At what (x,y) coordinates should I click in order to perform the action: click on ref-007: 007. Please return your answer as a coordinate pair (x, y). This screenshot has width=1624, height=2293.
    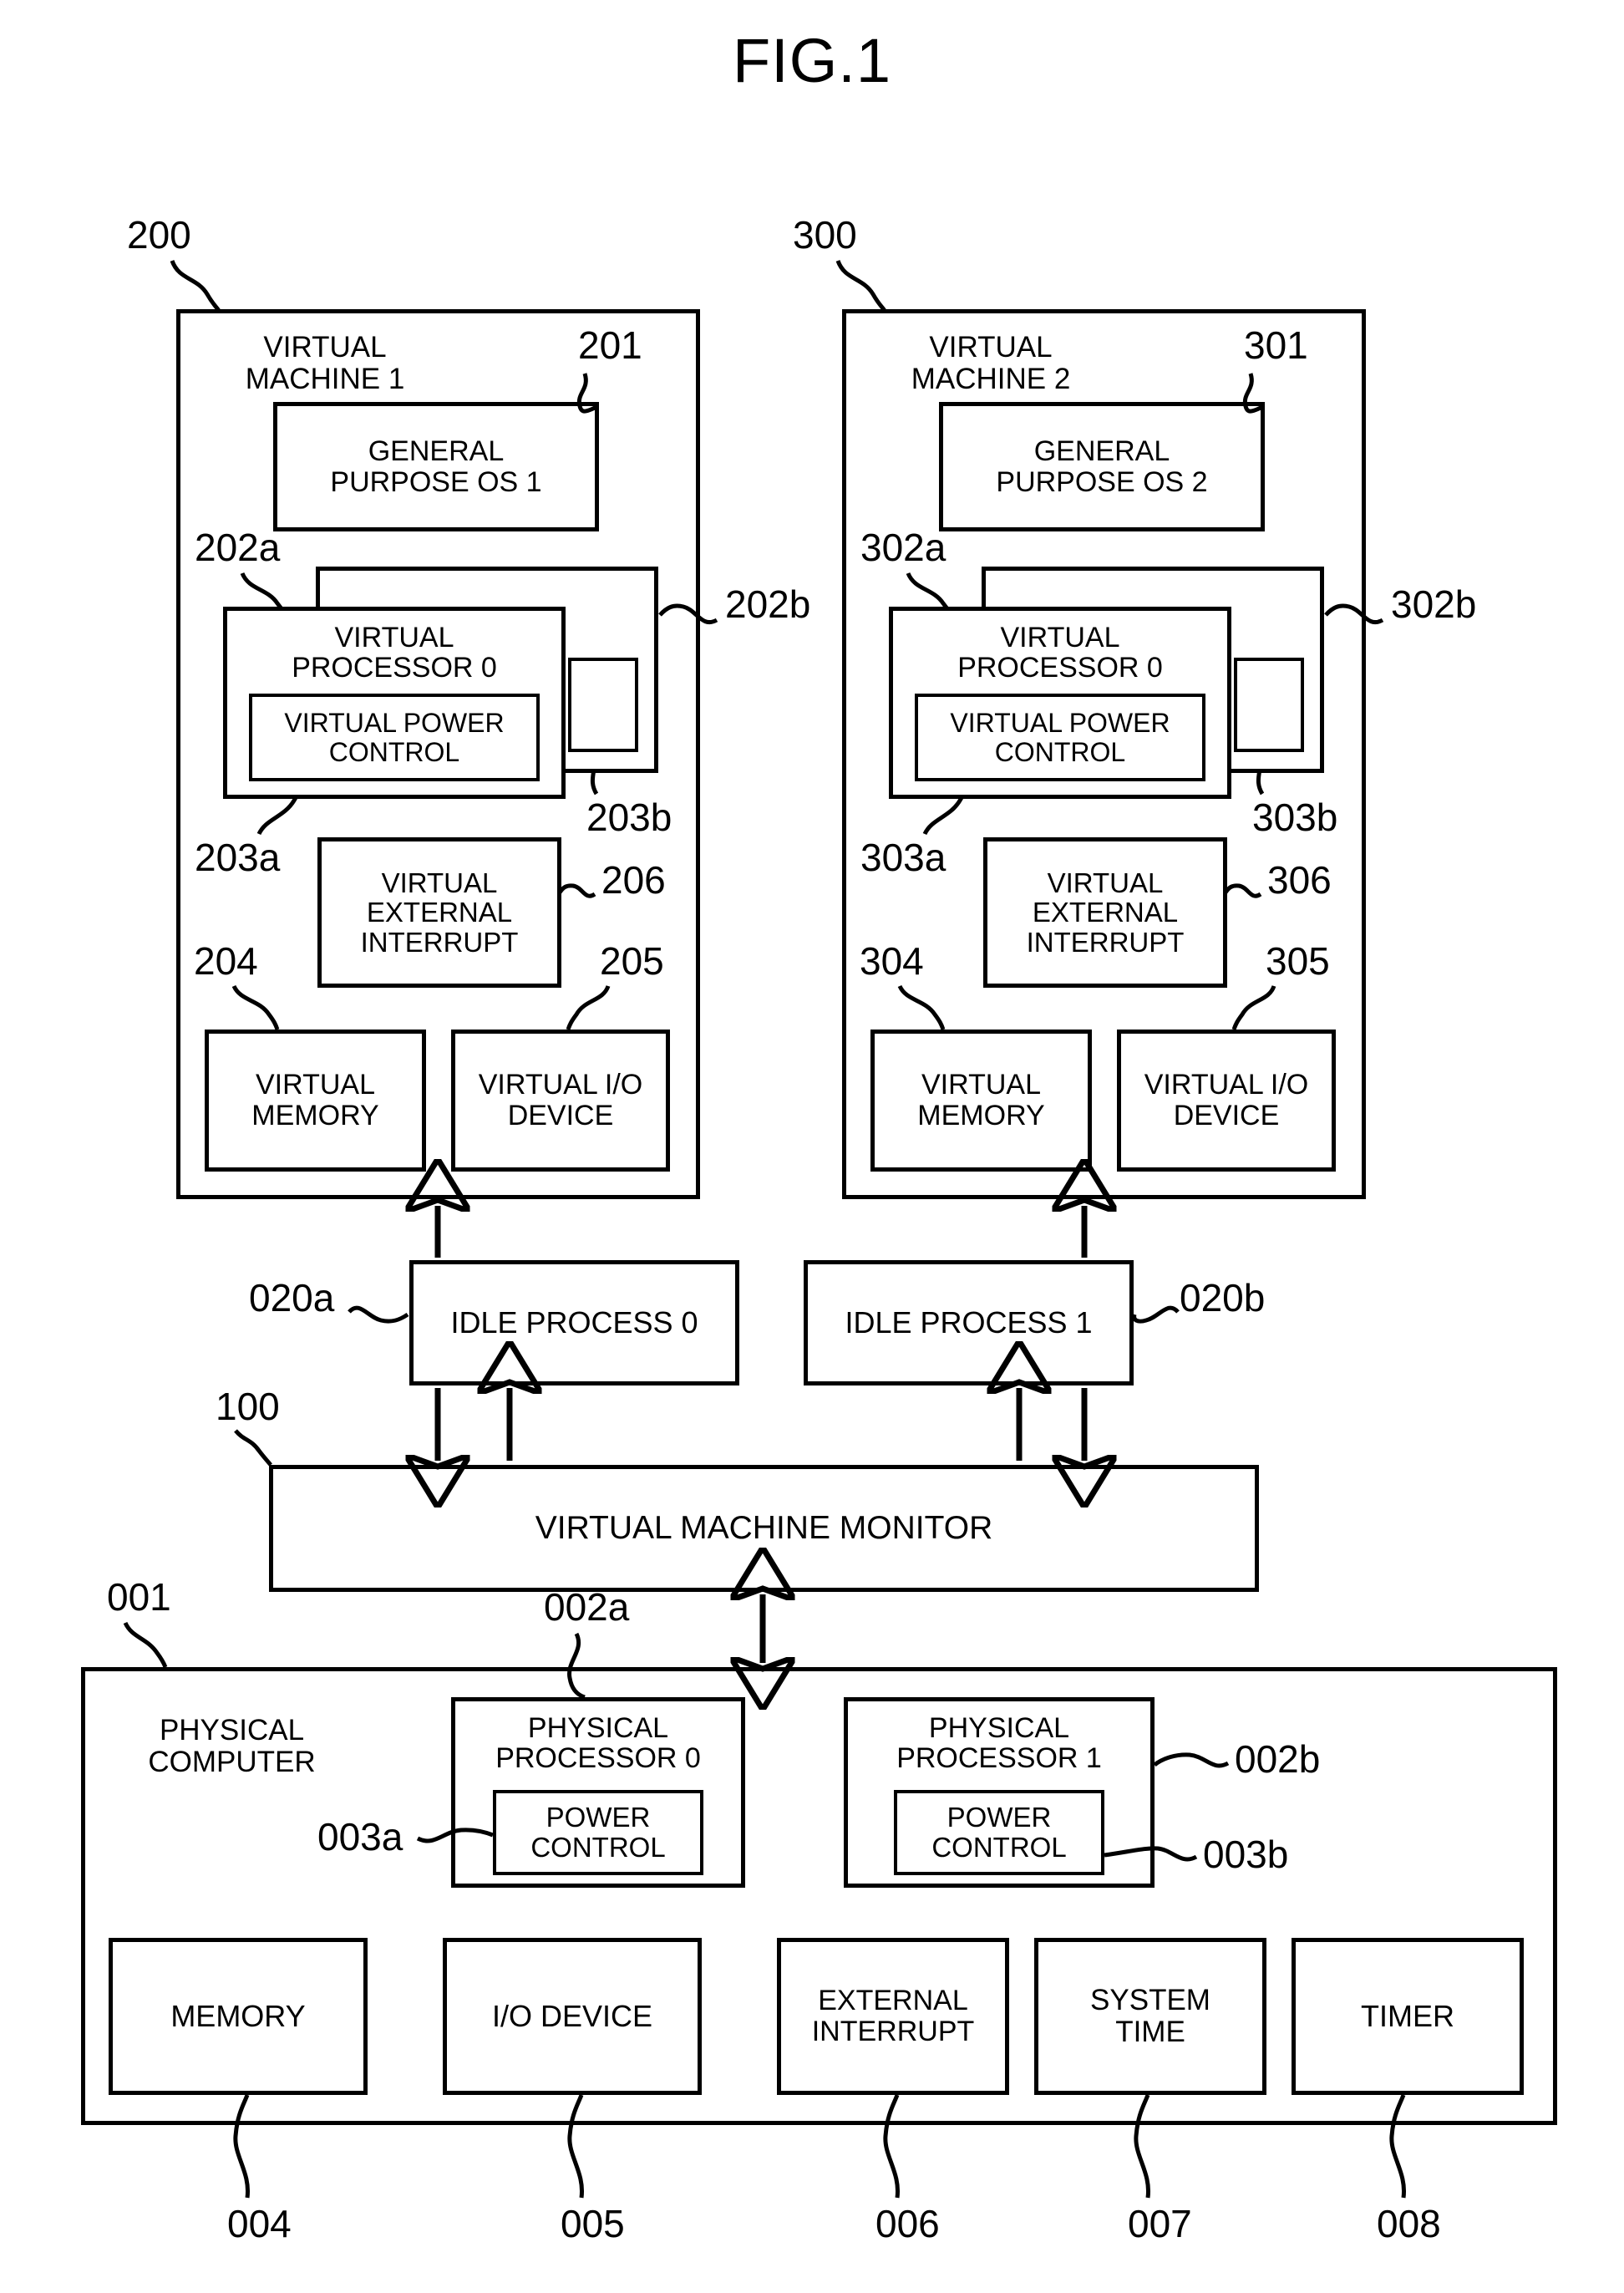
    Looking at the image, I should click on (1160, 2223).